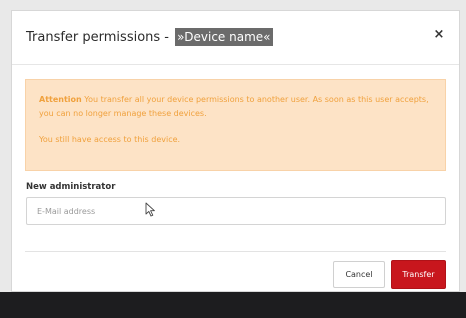 The width and height of the screenshot is (466, 318). I want to click on transfer-button: Transfer, so click(418, 274).